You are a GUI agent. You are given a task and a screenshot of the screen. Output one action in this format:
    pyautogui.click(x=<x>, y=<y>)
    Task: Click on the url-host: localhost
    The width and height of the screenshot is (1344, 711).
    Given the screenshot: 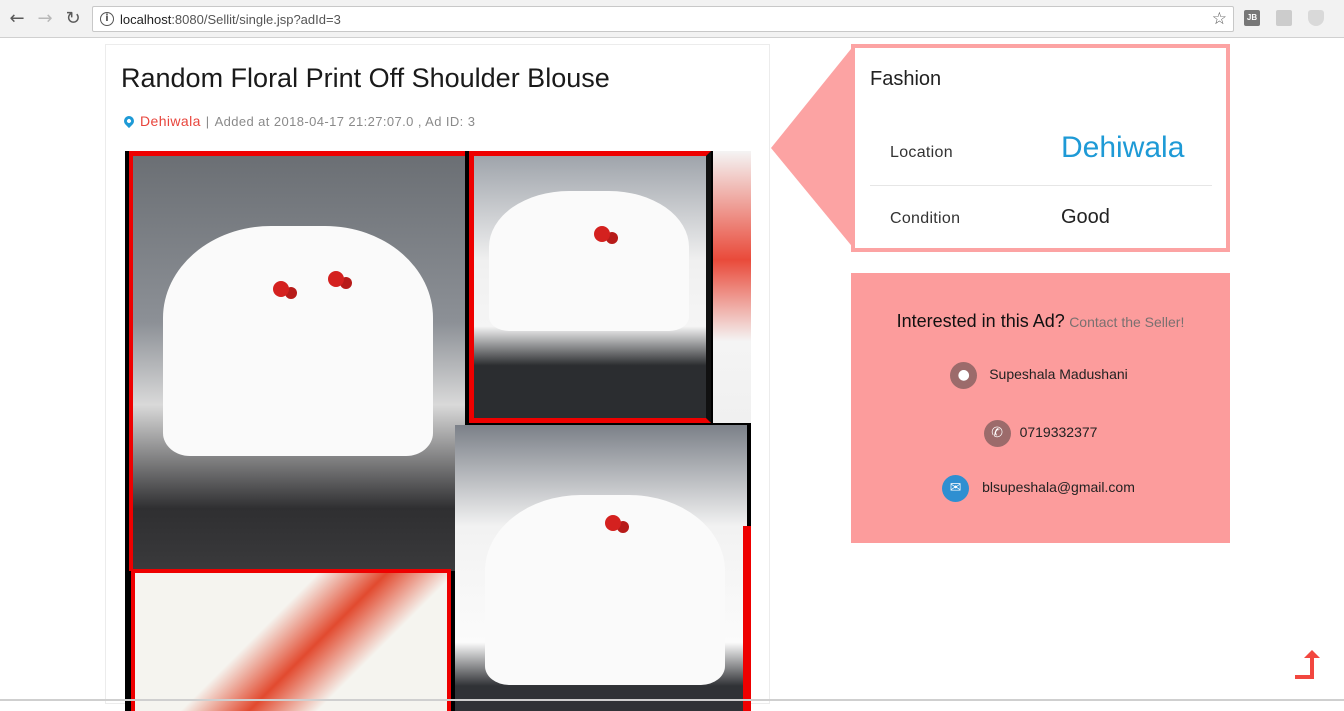 What is the action you would take?
    pyautogui.click(x=146, y=19)
    